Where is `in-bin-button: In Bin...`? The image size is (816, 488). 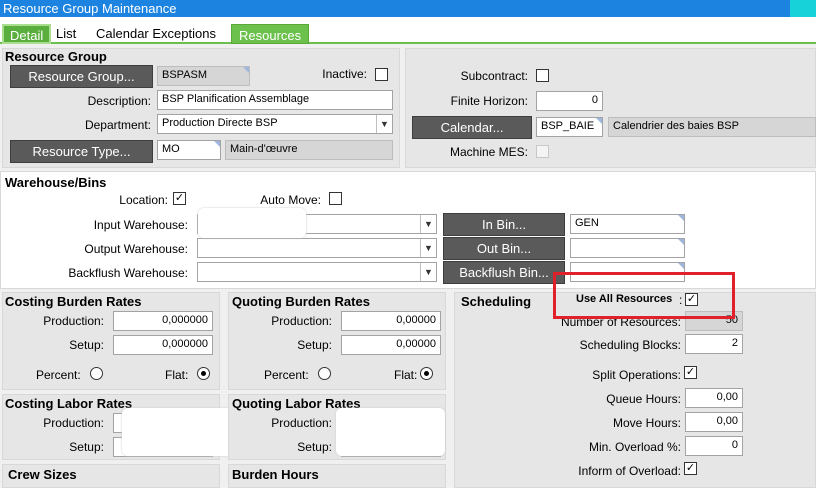
in-bin-button: In Bin... is located at coordinates (504, 224).